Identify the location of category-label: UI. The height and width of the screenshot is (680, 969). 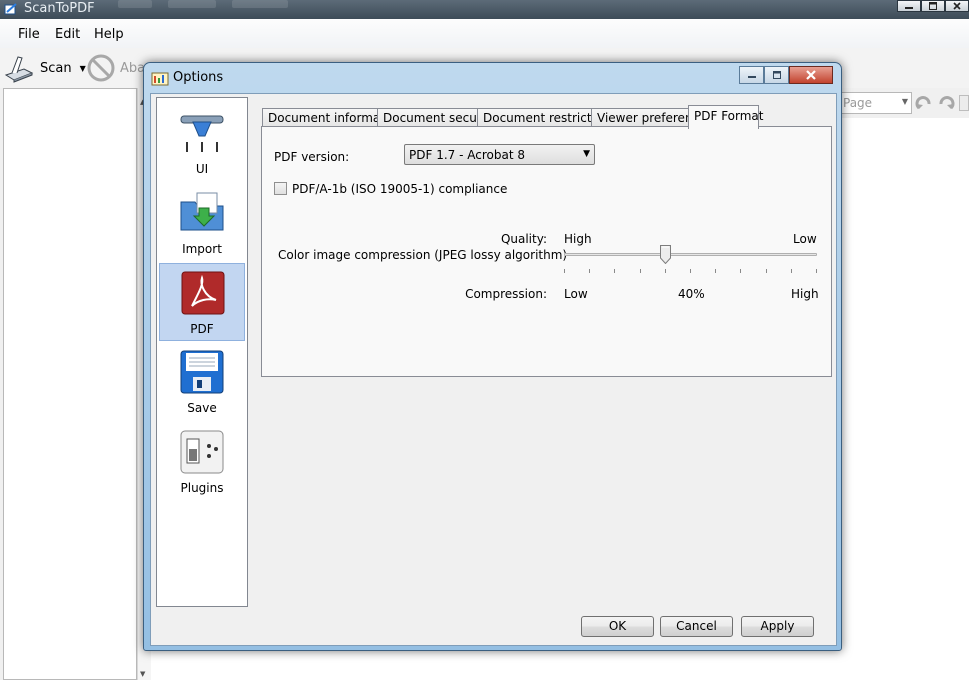
(202, 169).